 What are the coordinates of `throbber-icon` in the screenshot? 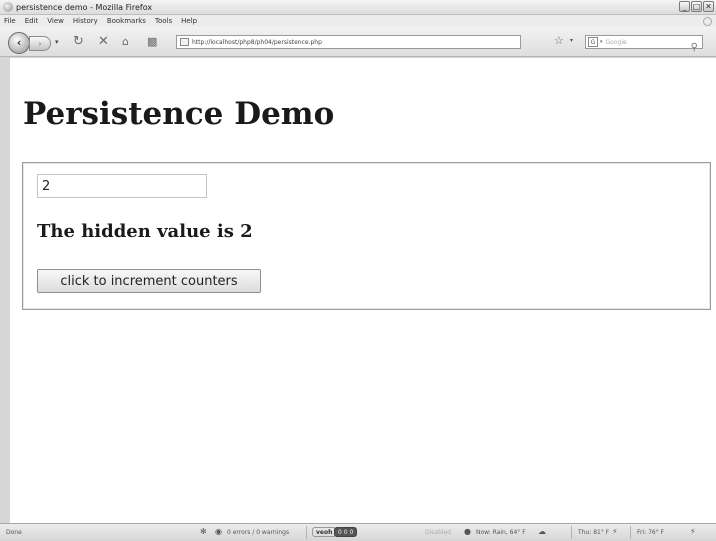 It's located at (707, 21).